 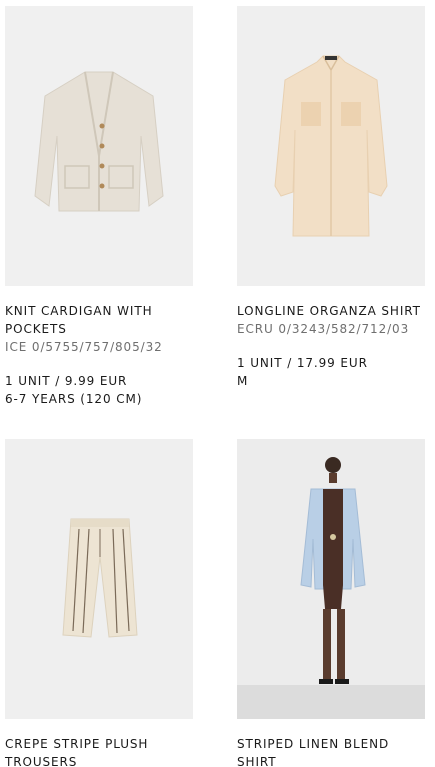 What do you see at coordinates (331, 311) in the screenshot?
I see `product-name: LONGLINE ORGANZA SHIRT` at bounding box center [331, 311].